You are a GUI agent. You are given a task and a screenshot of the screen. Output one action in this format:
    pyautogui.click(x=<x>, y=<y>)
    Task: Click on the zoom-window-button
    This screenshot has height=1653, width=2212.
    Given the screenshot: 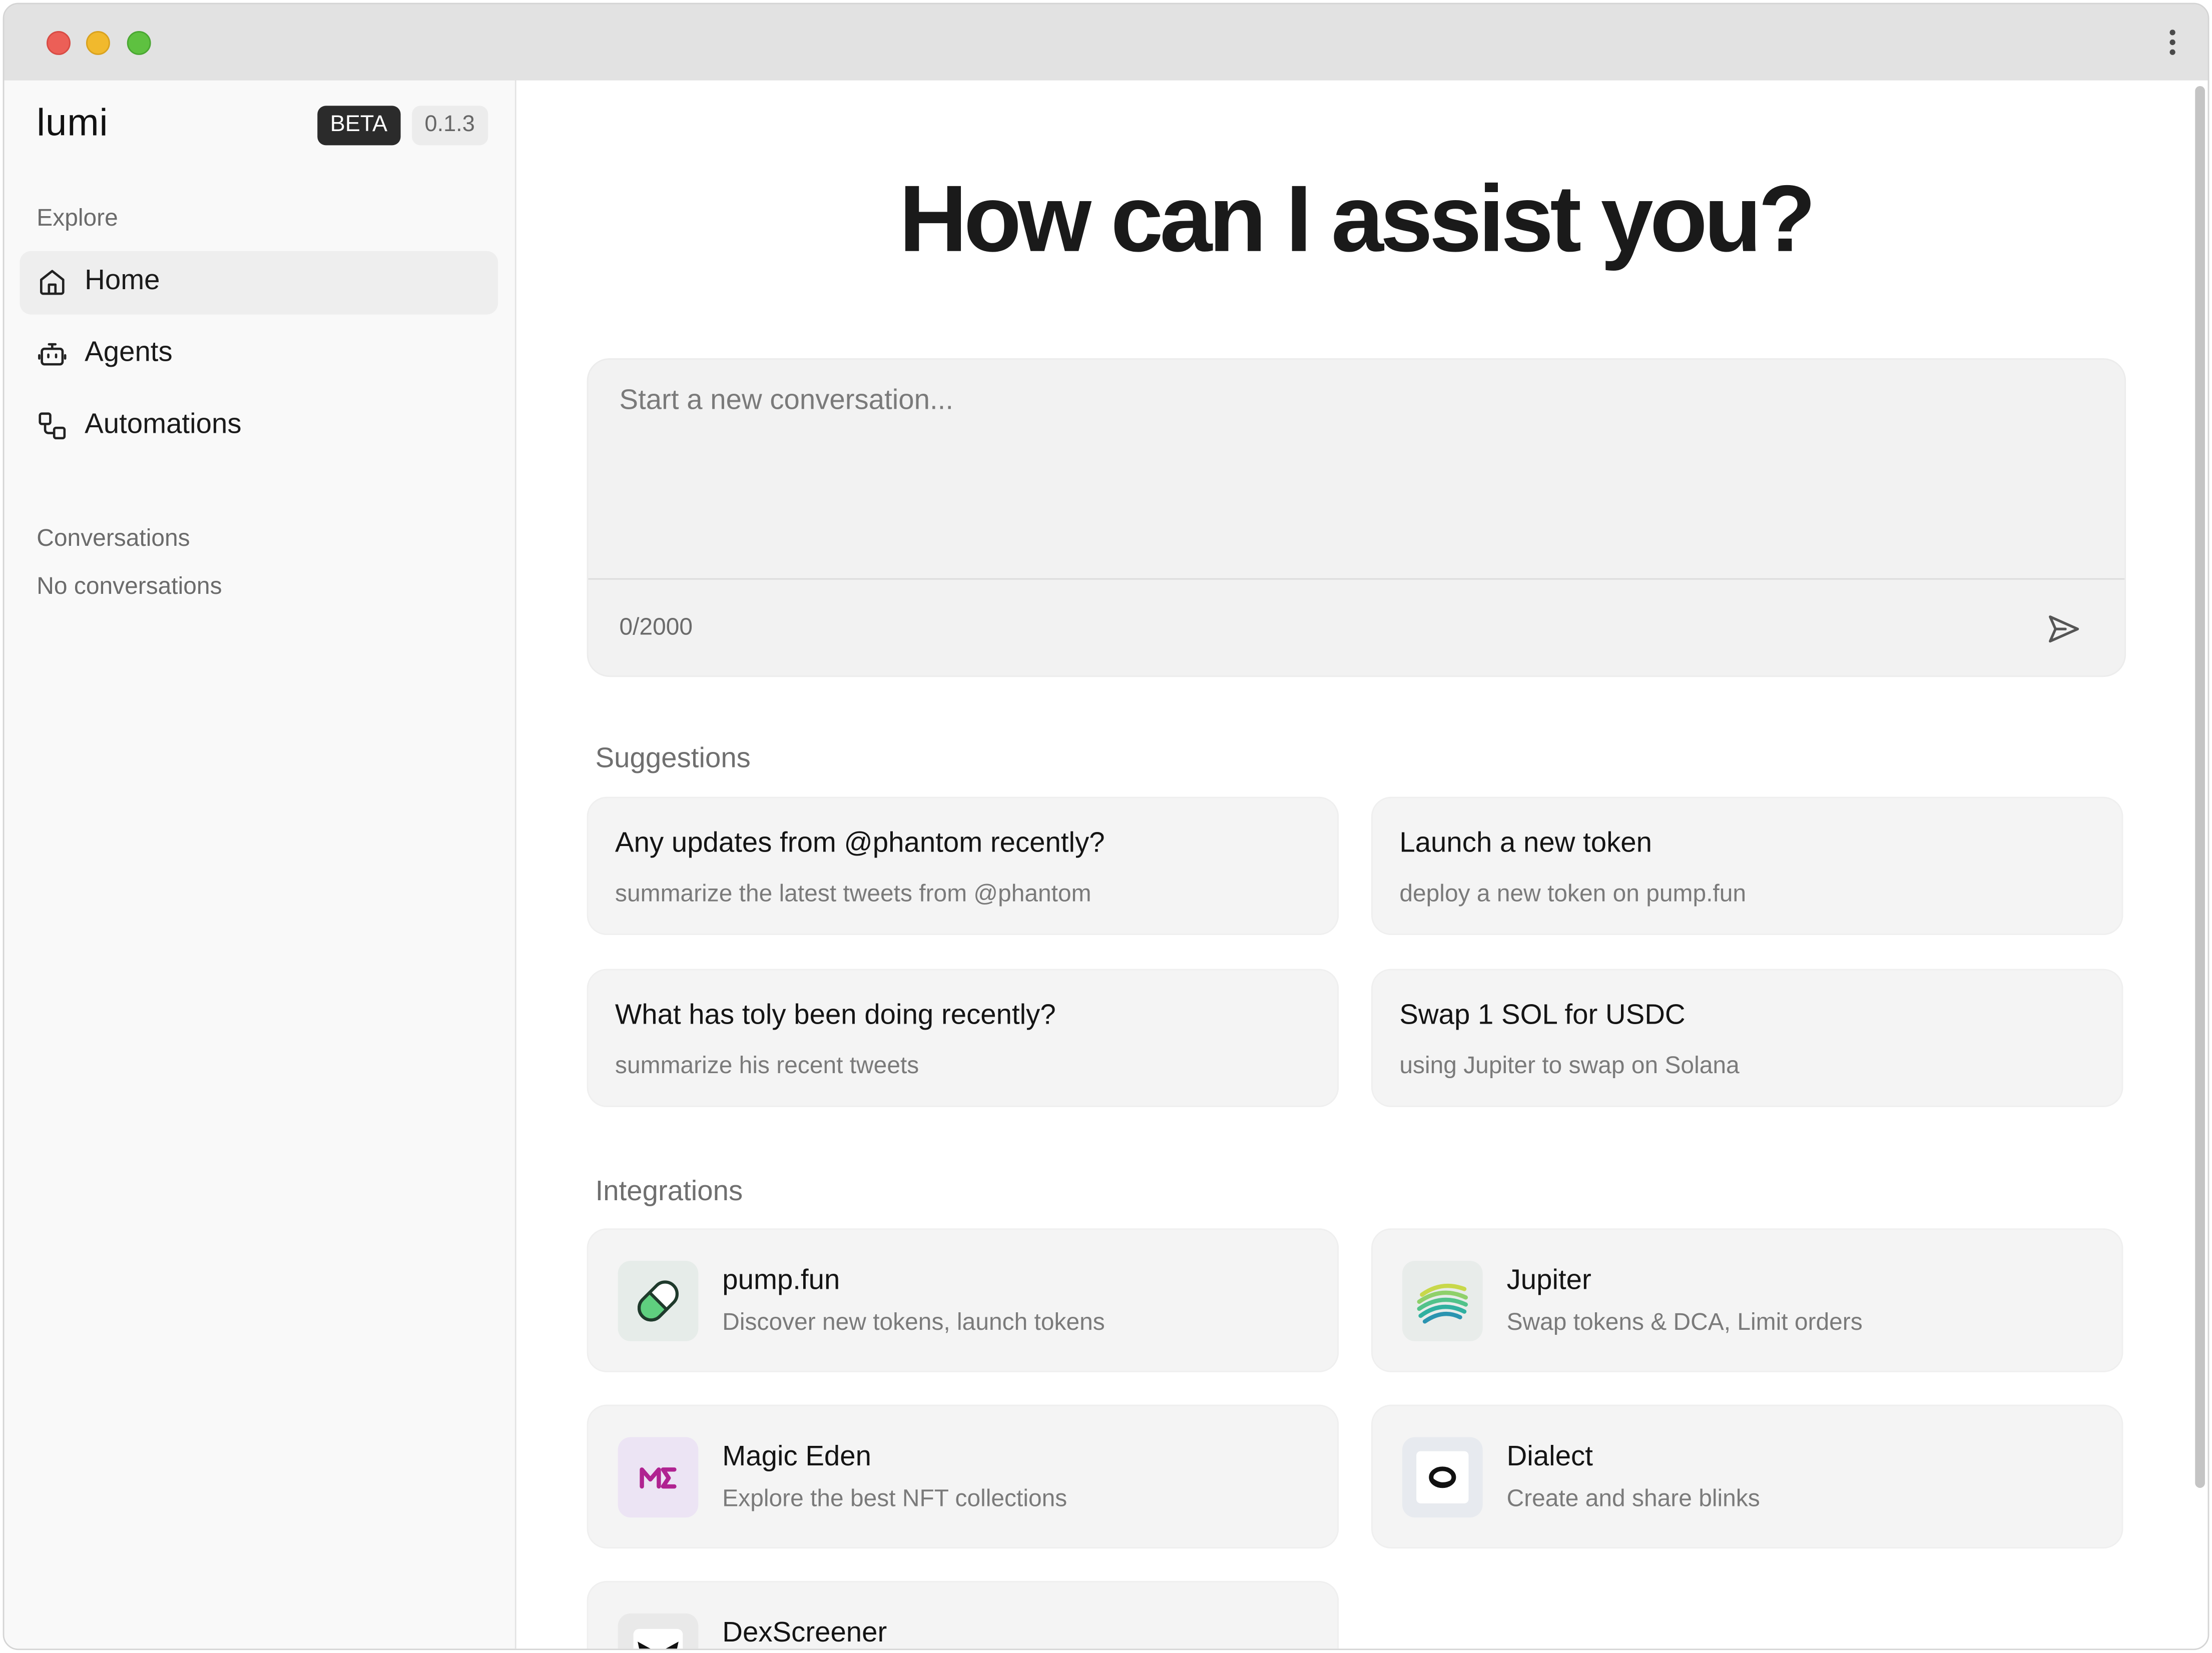 What is the action you would take?
    pyautogui.click(x=139, y=43)
    